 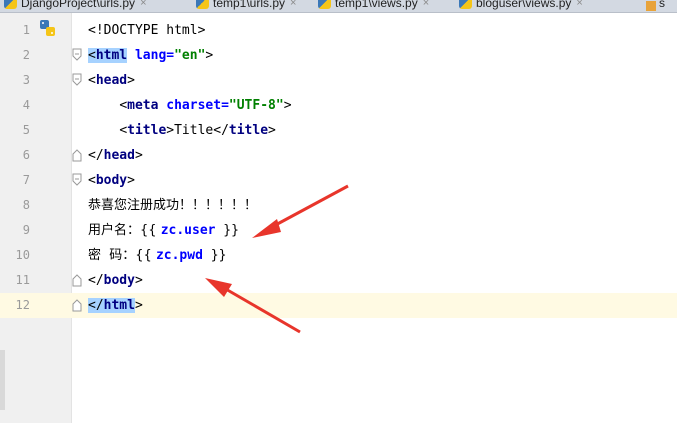 I want to click on code-line: 10 密 码：{{ zc.pwd }}, so click(x=338, y=255).